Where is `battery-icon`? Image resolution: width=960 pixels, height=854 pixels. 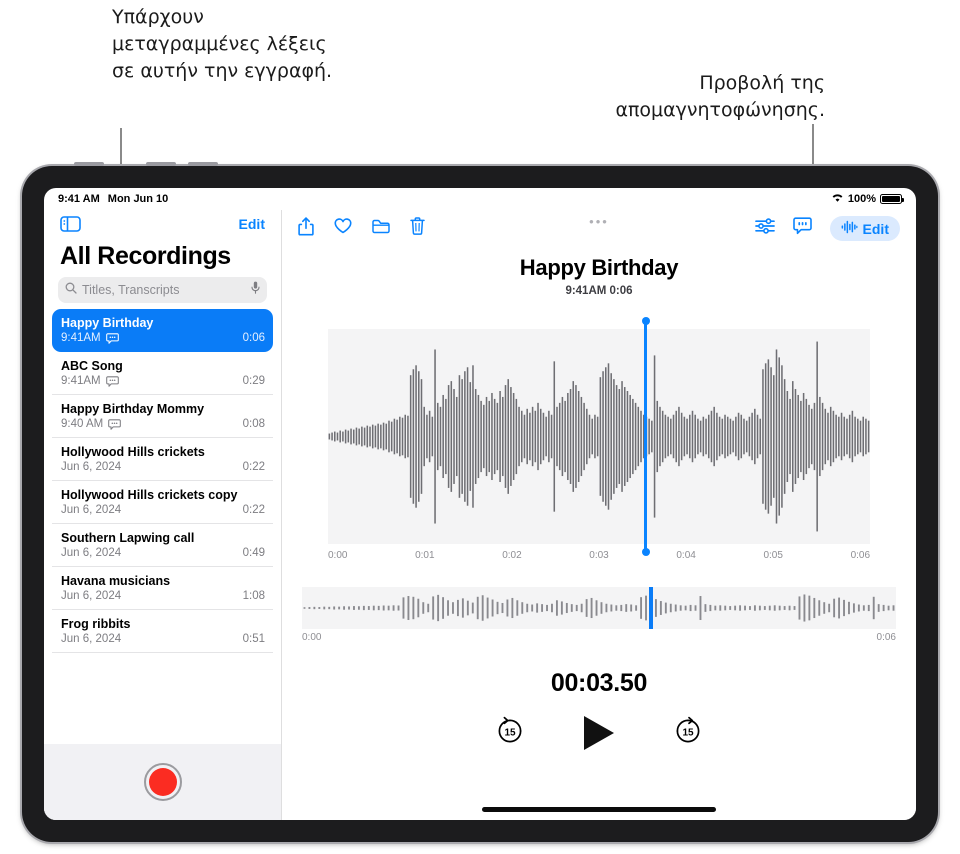 battery-icon is located at coordinates (892, 199).